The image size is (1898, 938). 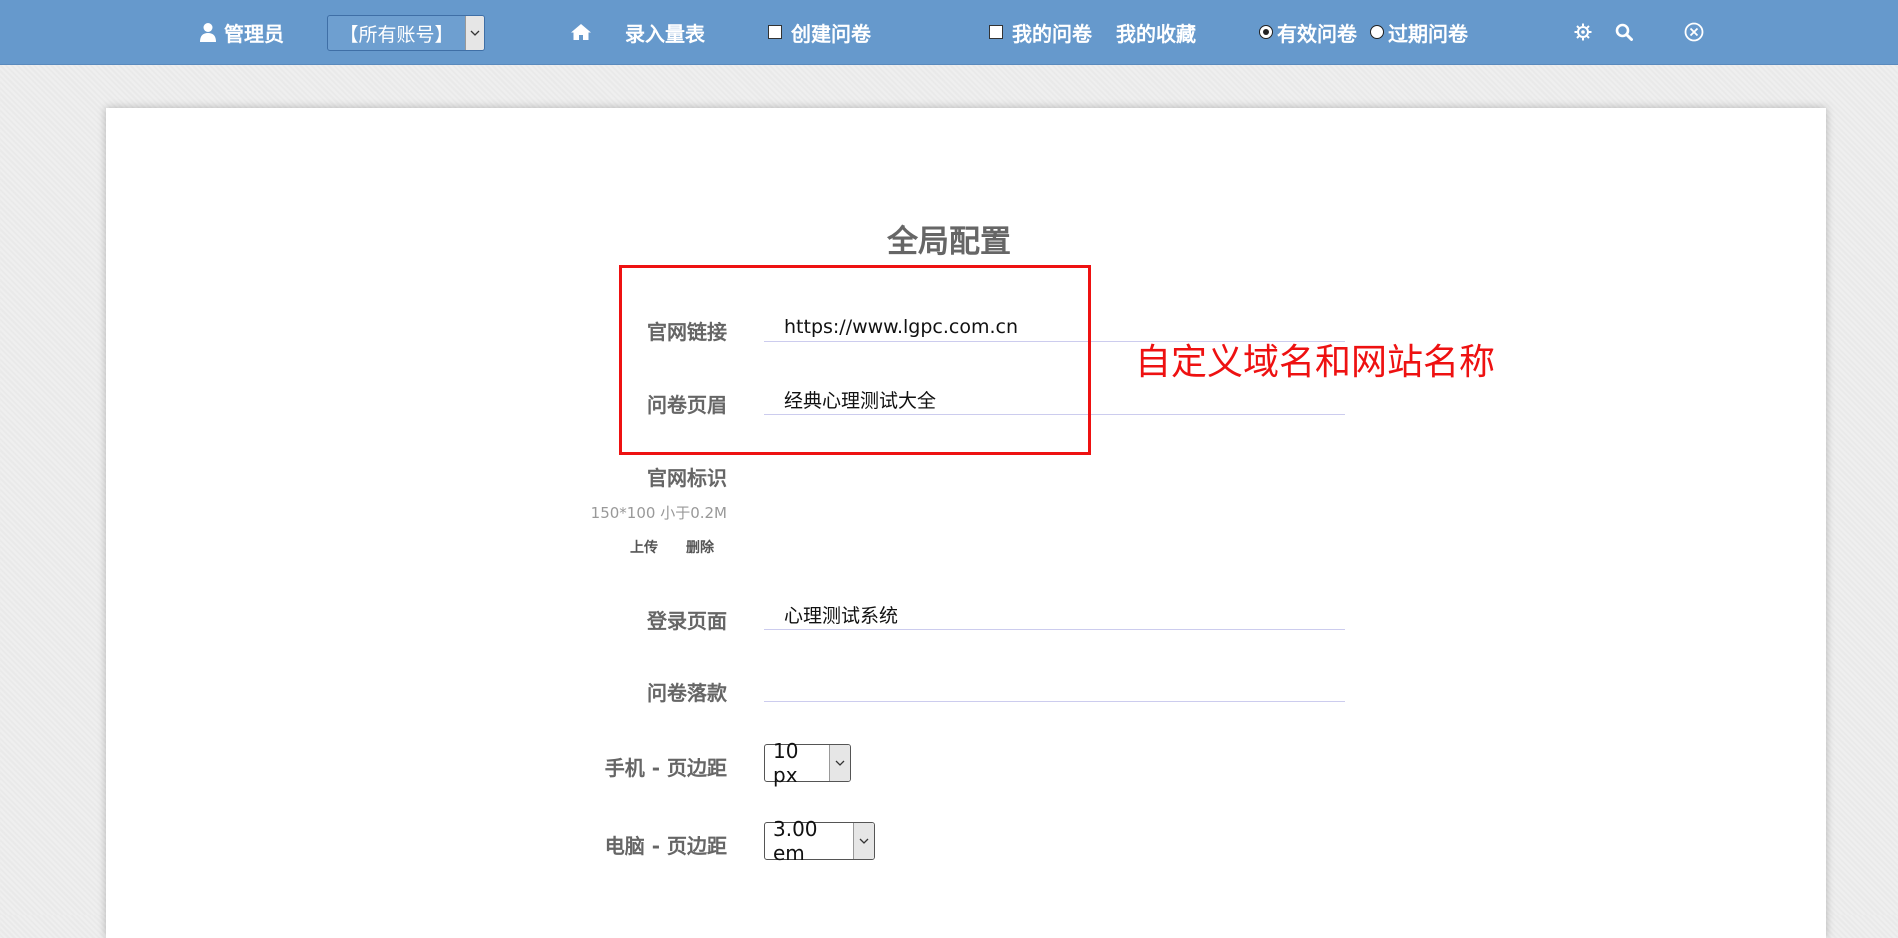 What do you see at coordinates (819, 841) in the screenshot?
I see `desktop-margin-select: 3.00 em` at bounding box center [819, 841].